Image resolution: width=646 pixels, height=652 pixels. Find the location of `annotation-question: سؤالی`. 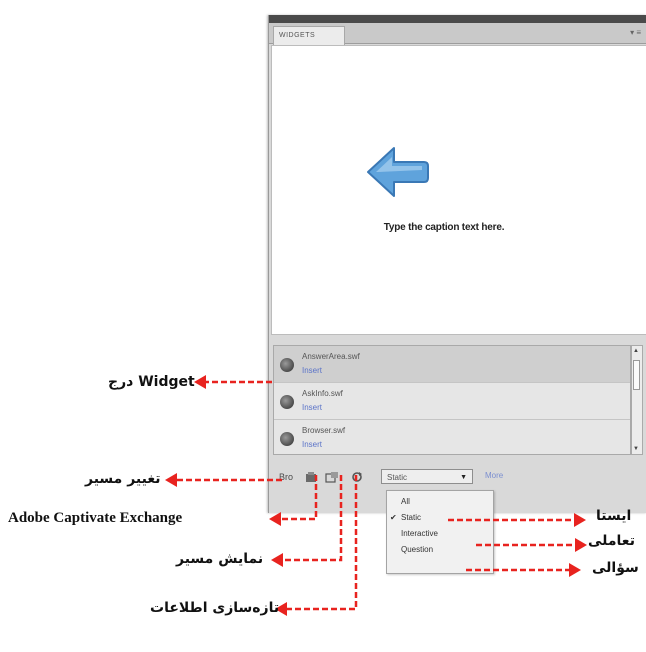

annotation-question: سؤالی is located at coordinates (615, 568).